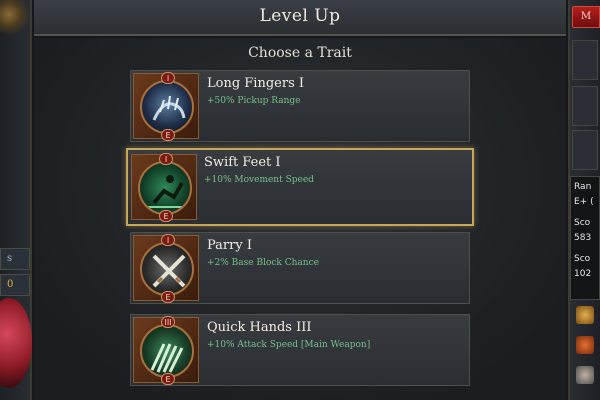 The height and width of the screenshot is (400, 600). Describe the element at coordinates (263, 263) in the screenshot. I see `trait-description: +2% Base Block Chance` at that location.